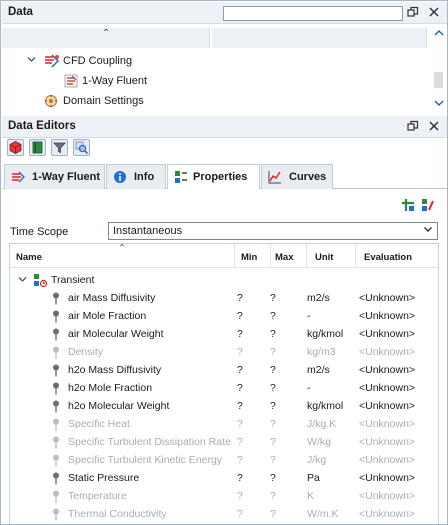 The width and height of the screenshot is (448, 525). I want to click on fluent-interface-icon, so click(18, 177).